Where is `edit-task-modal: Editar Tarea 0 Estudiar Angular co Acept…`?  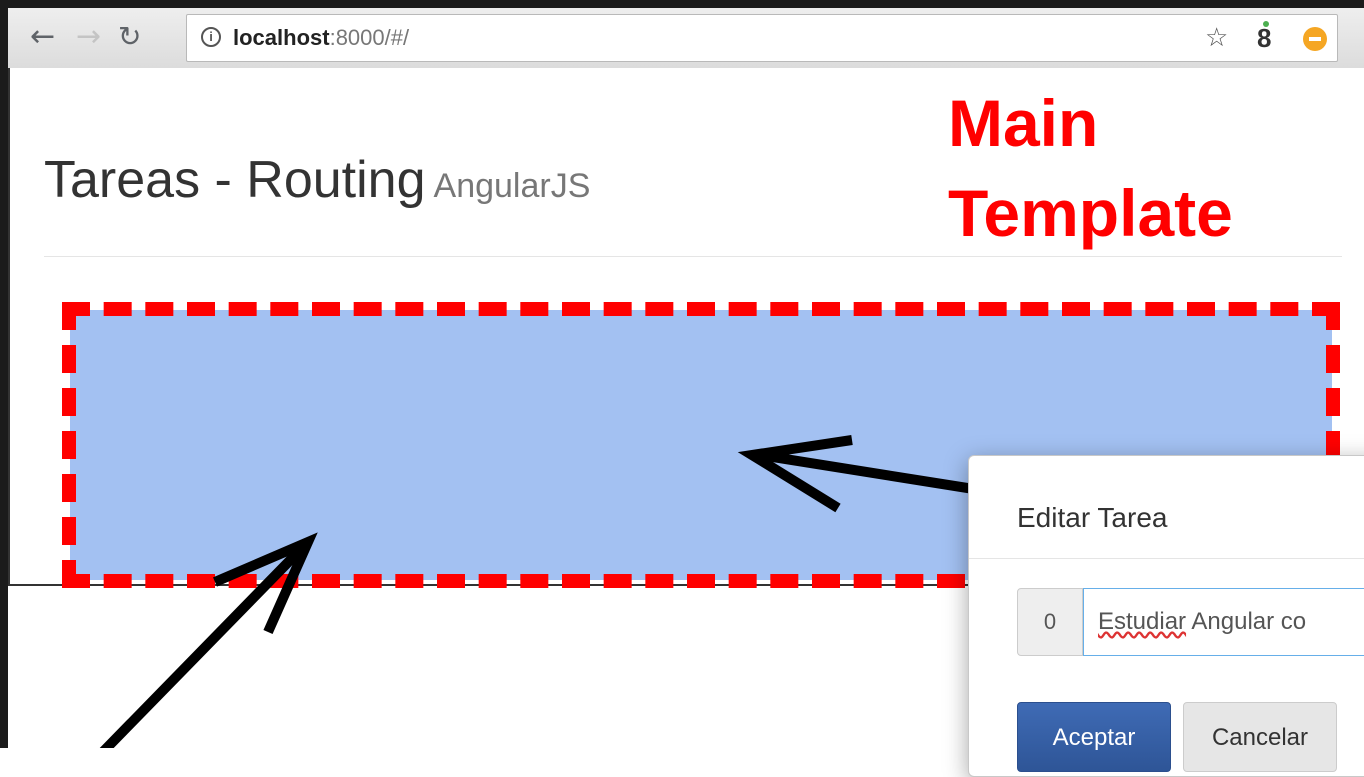
edit-task-modal: Editar Tarea 0 Estudiar Angular co Acept… is located at coordinates (1166, 616).